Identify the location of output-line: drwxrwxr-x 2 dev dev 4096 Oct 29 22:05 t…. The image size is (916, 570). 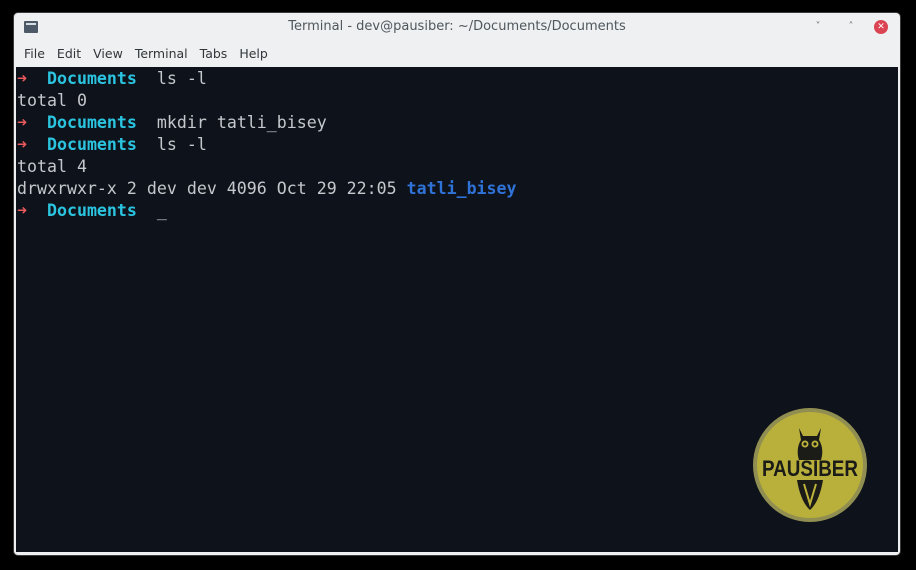
(267, 189).